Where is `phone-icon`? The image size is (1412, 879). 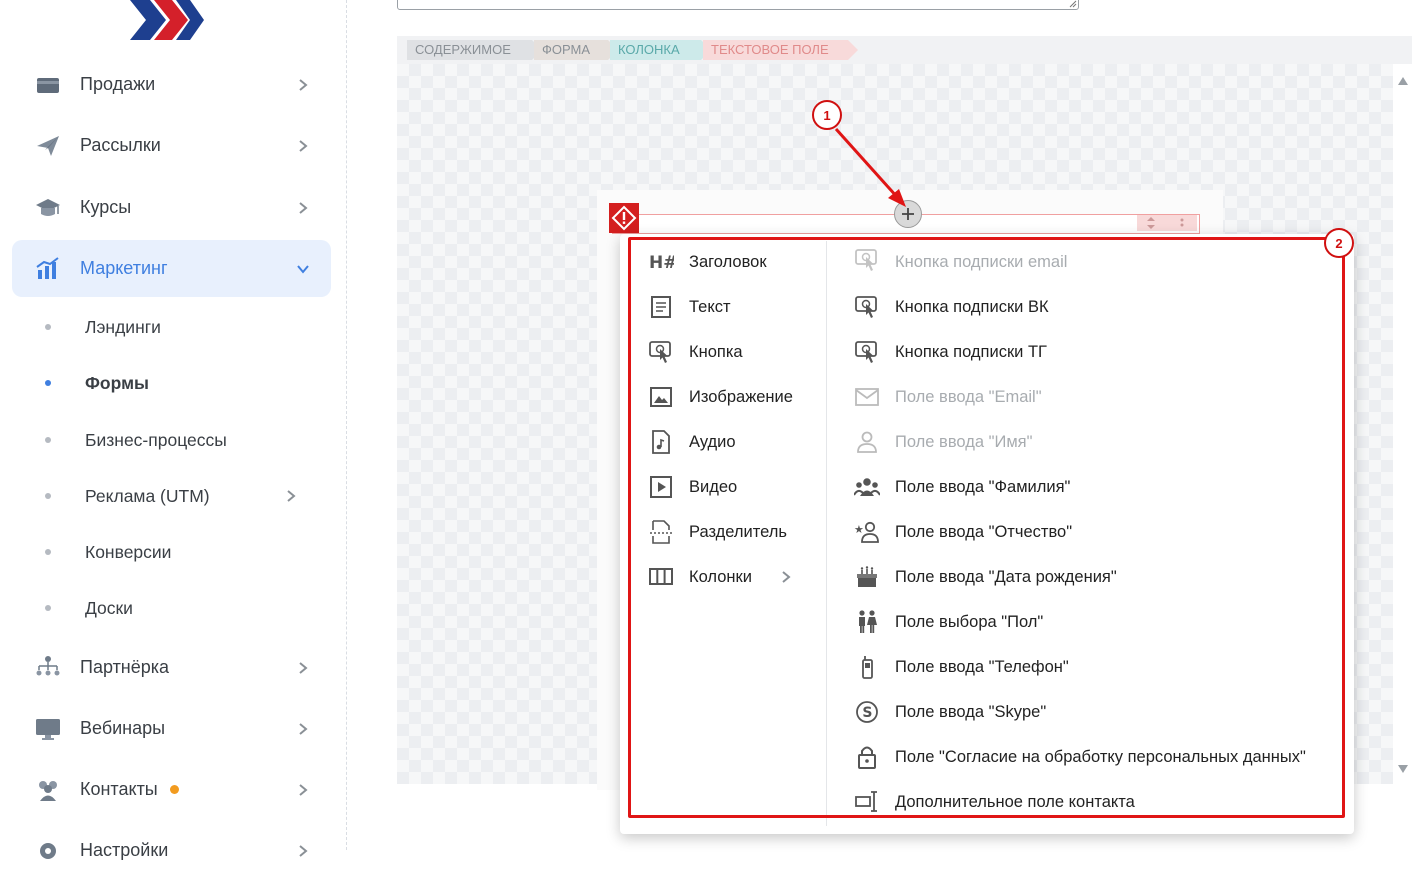 phone-icon is located at coordinates (867, 667).